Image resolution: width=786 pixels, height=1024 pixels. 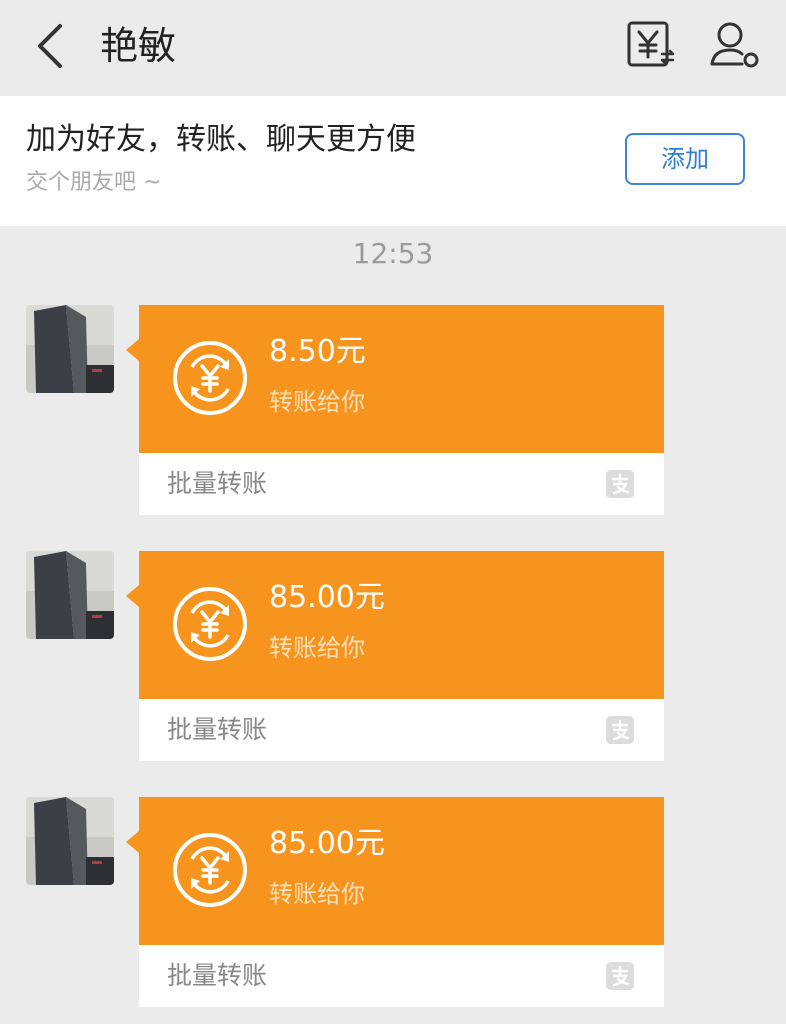 I want to click on add-friend-subtitle: 交个朋友吧 ~, so click(x=94, y=182).